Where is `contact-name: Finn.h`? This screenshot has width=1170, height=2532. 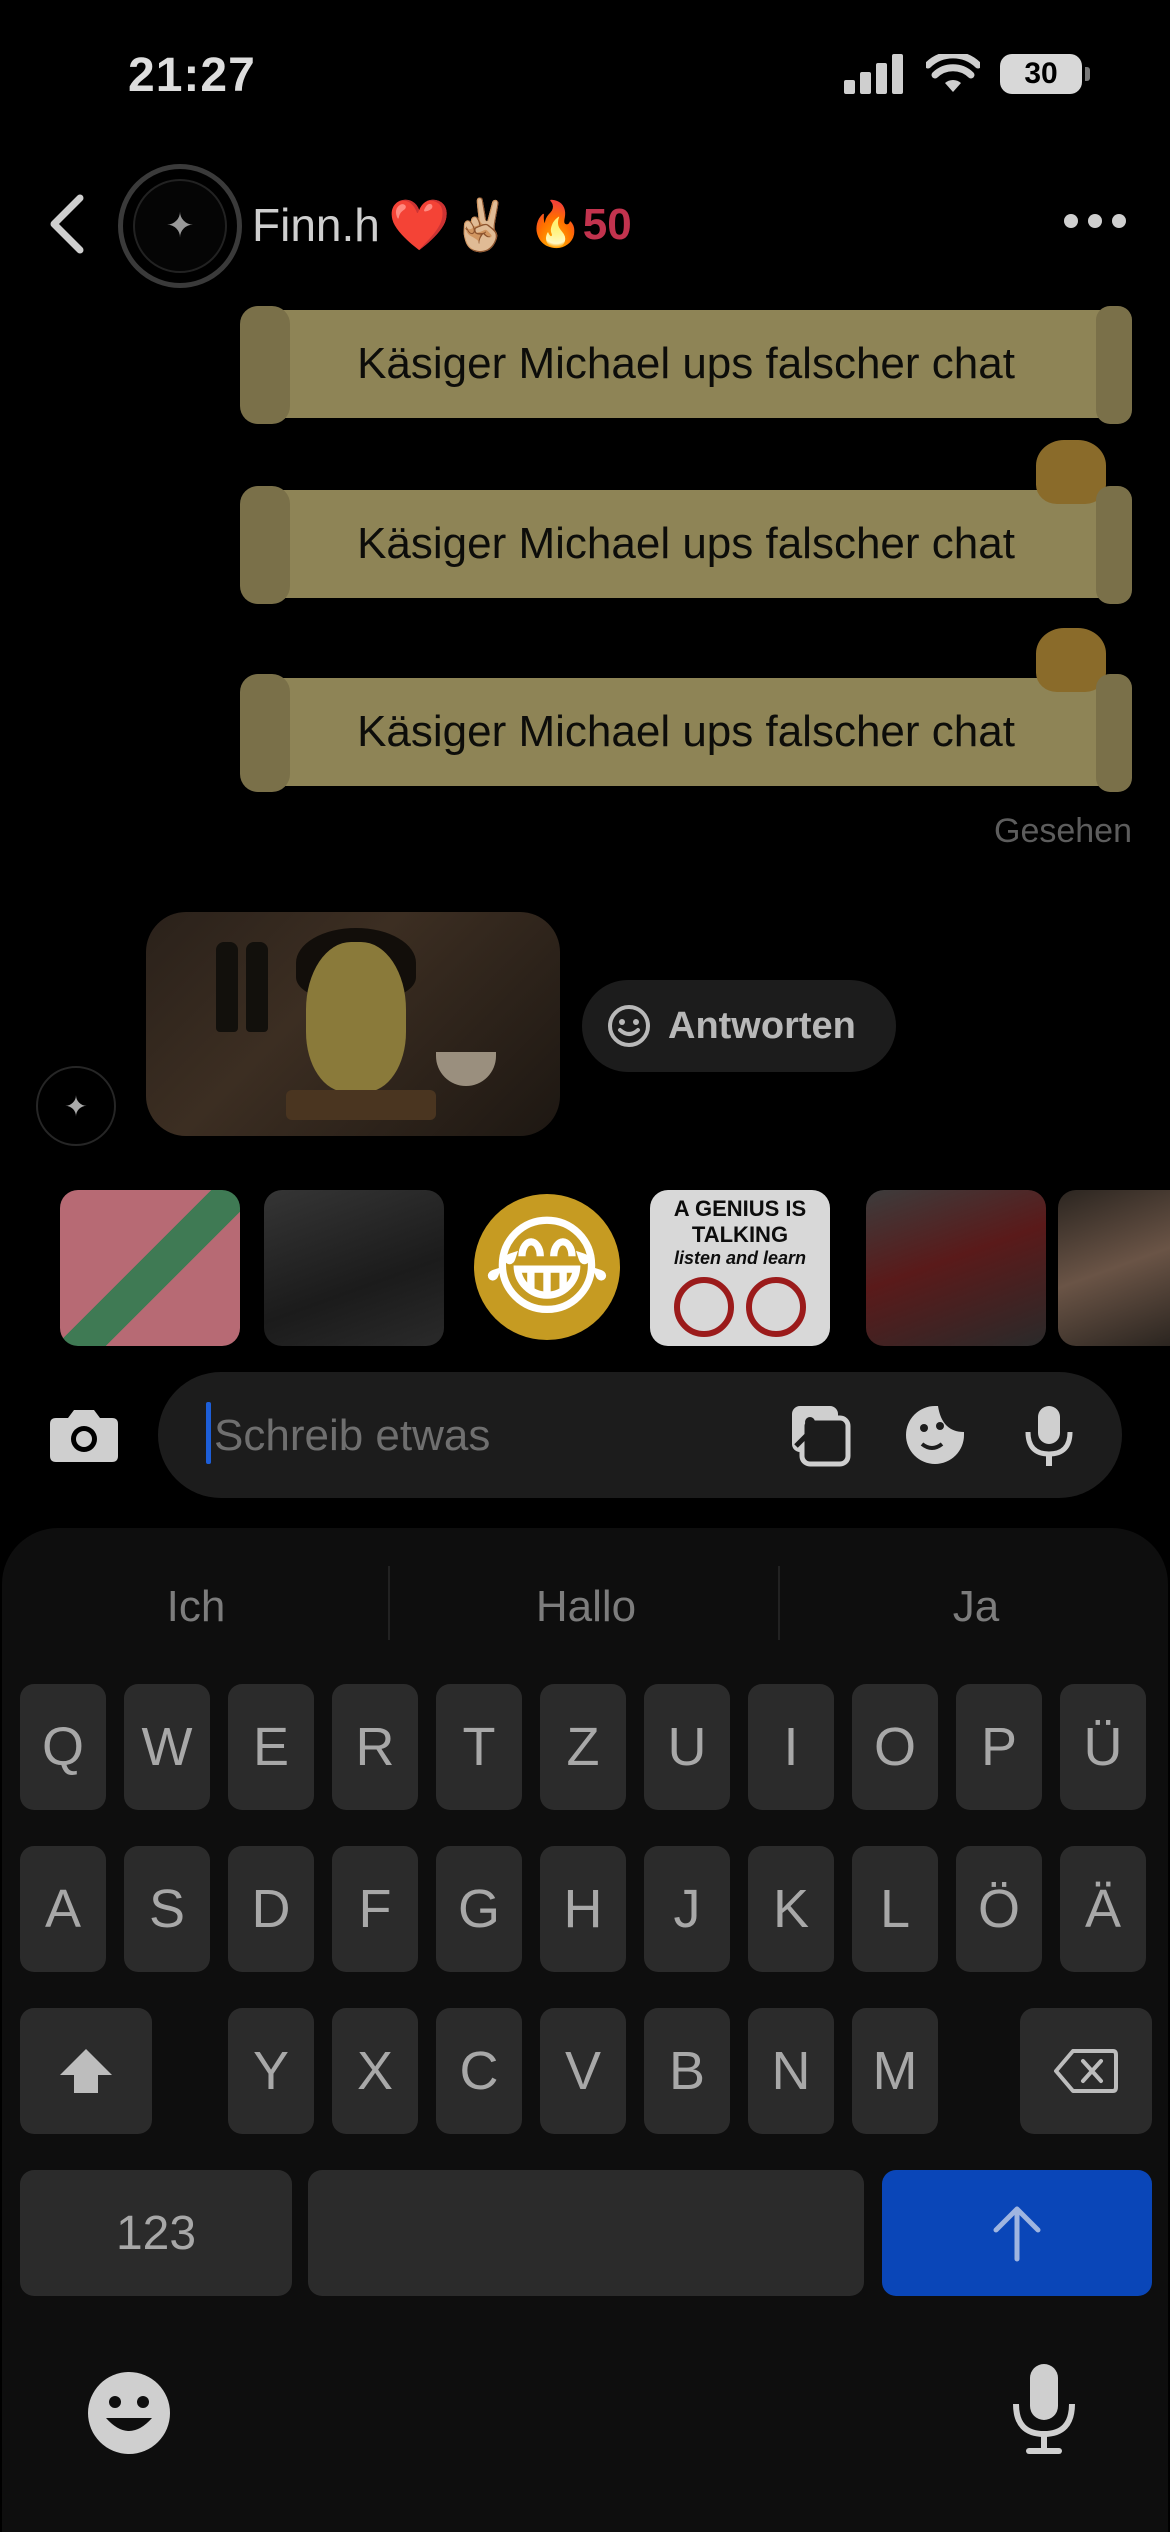 contact-name: Finn.h is located at coordinates (316, 225).